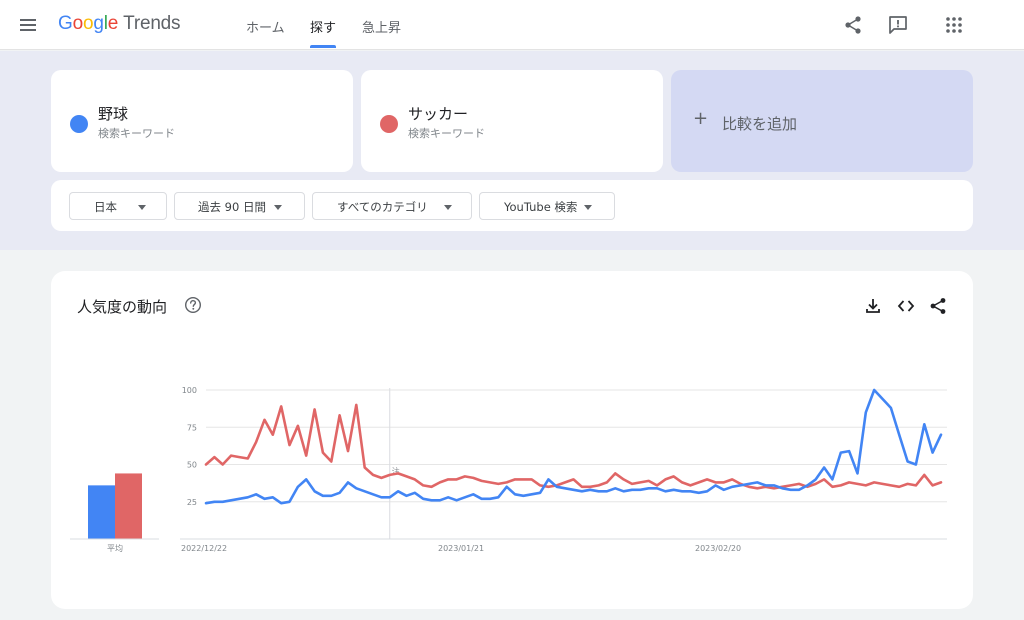  Describe the element at coordinates (323, 46) in the screenshot. I see `active-tab-indicator` at that location.